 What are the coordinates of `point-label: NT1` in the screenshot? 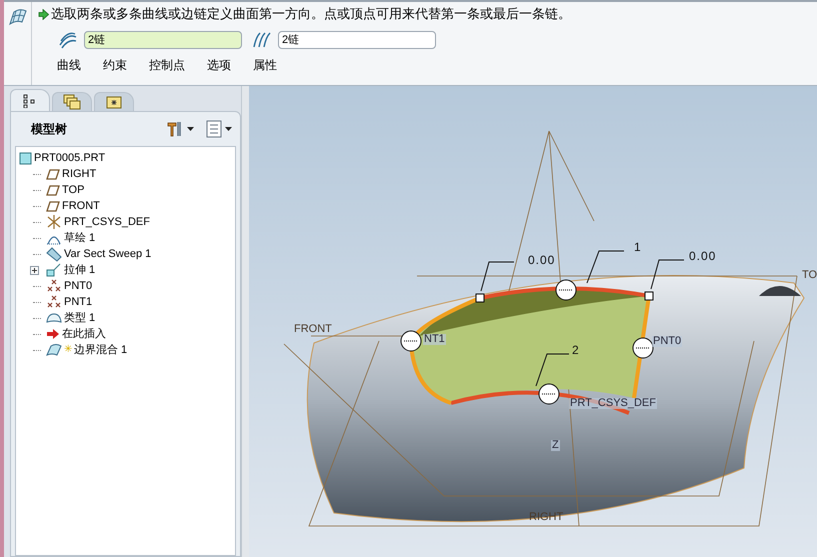 It's located at (434, 339).